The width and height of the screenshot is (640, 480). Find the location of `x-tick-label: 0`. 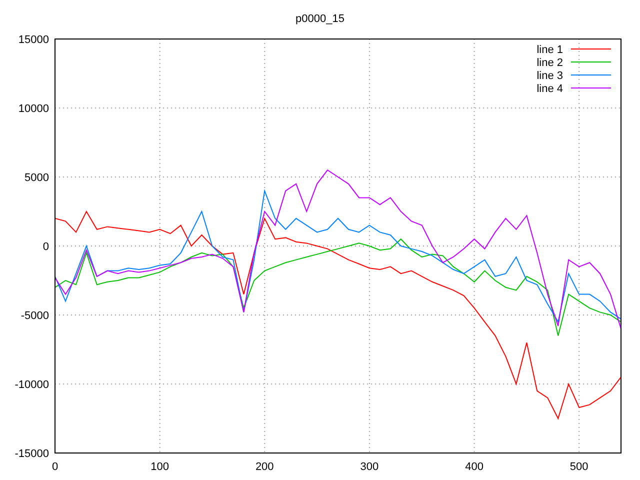

x-tick-label: 0 is located at coordinates (55, 467).